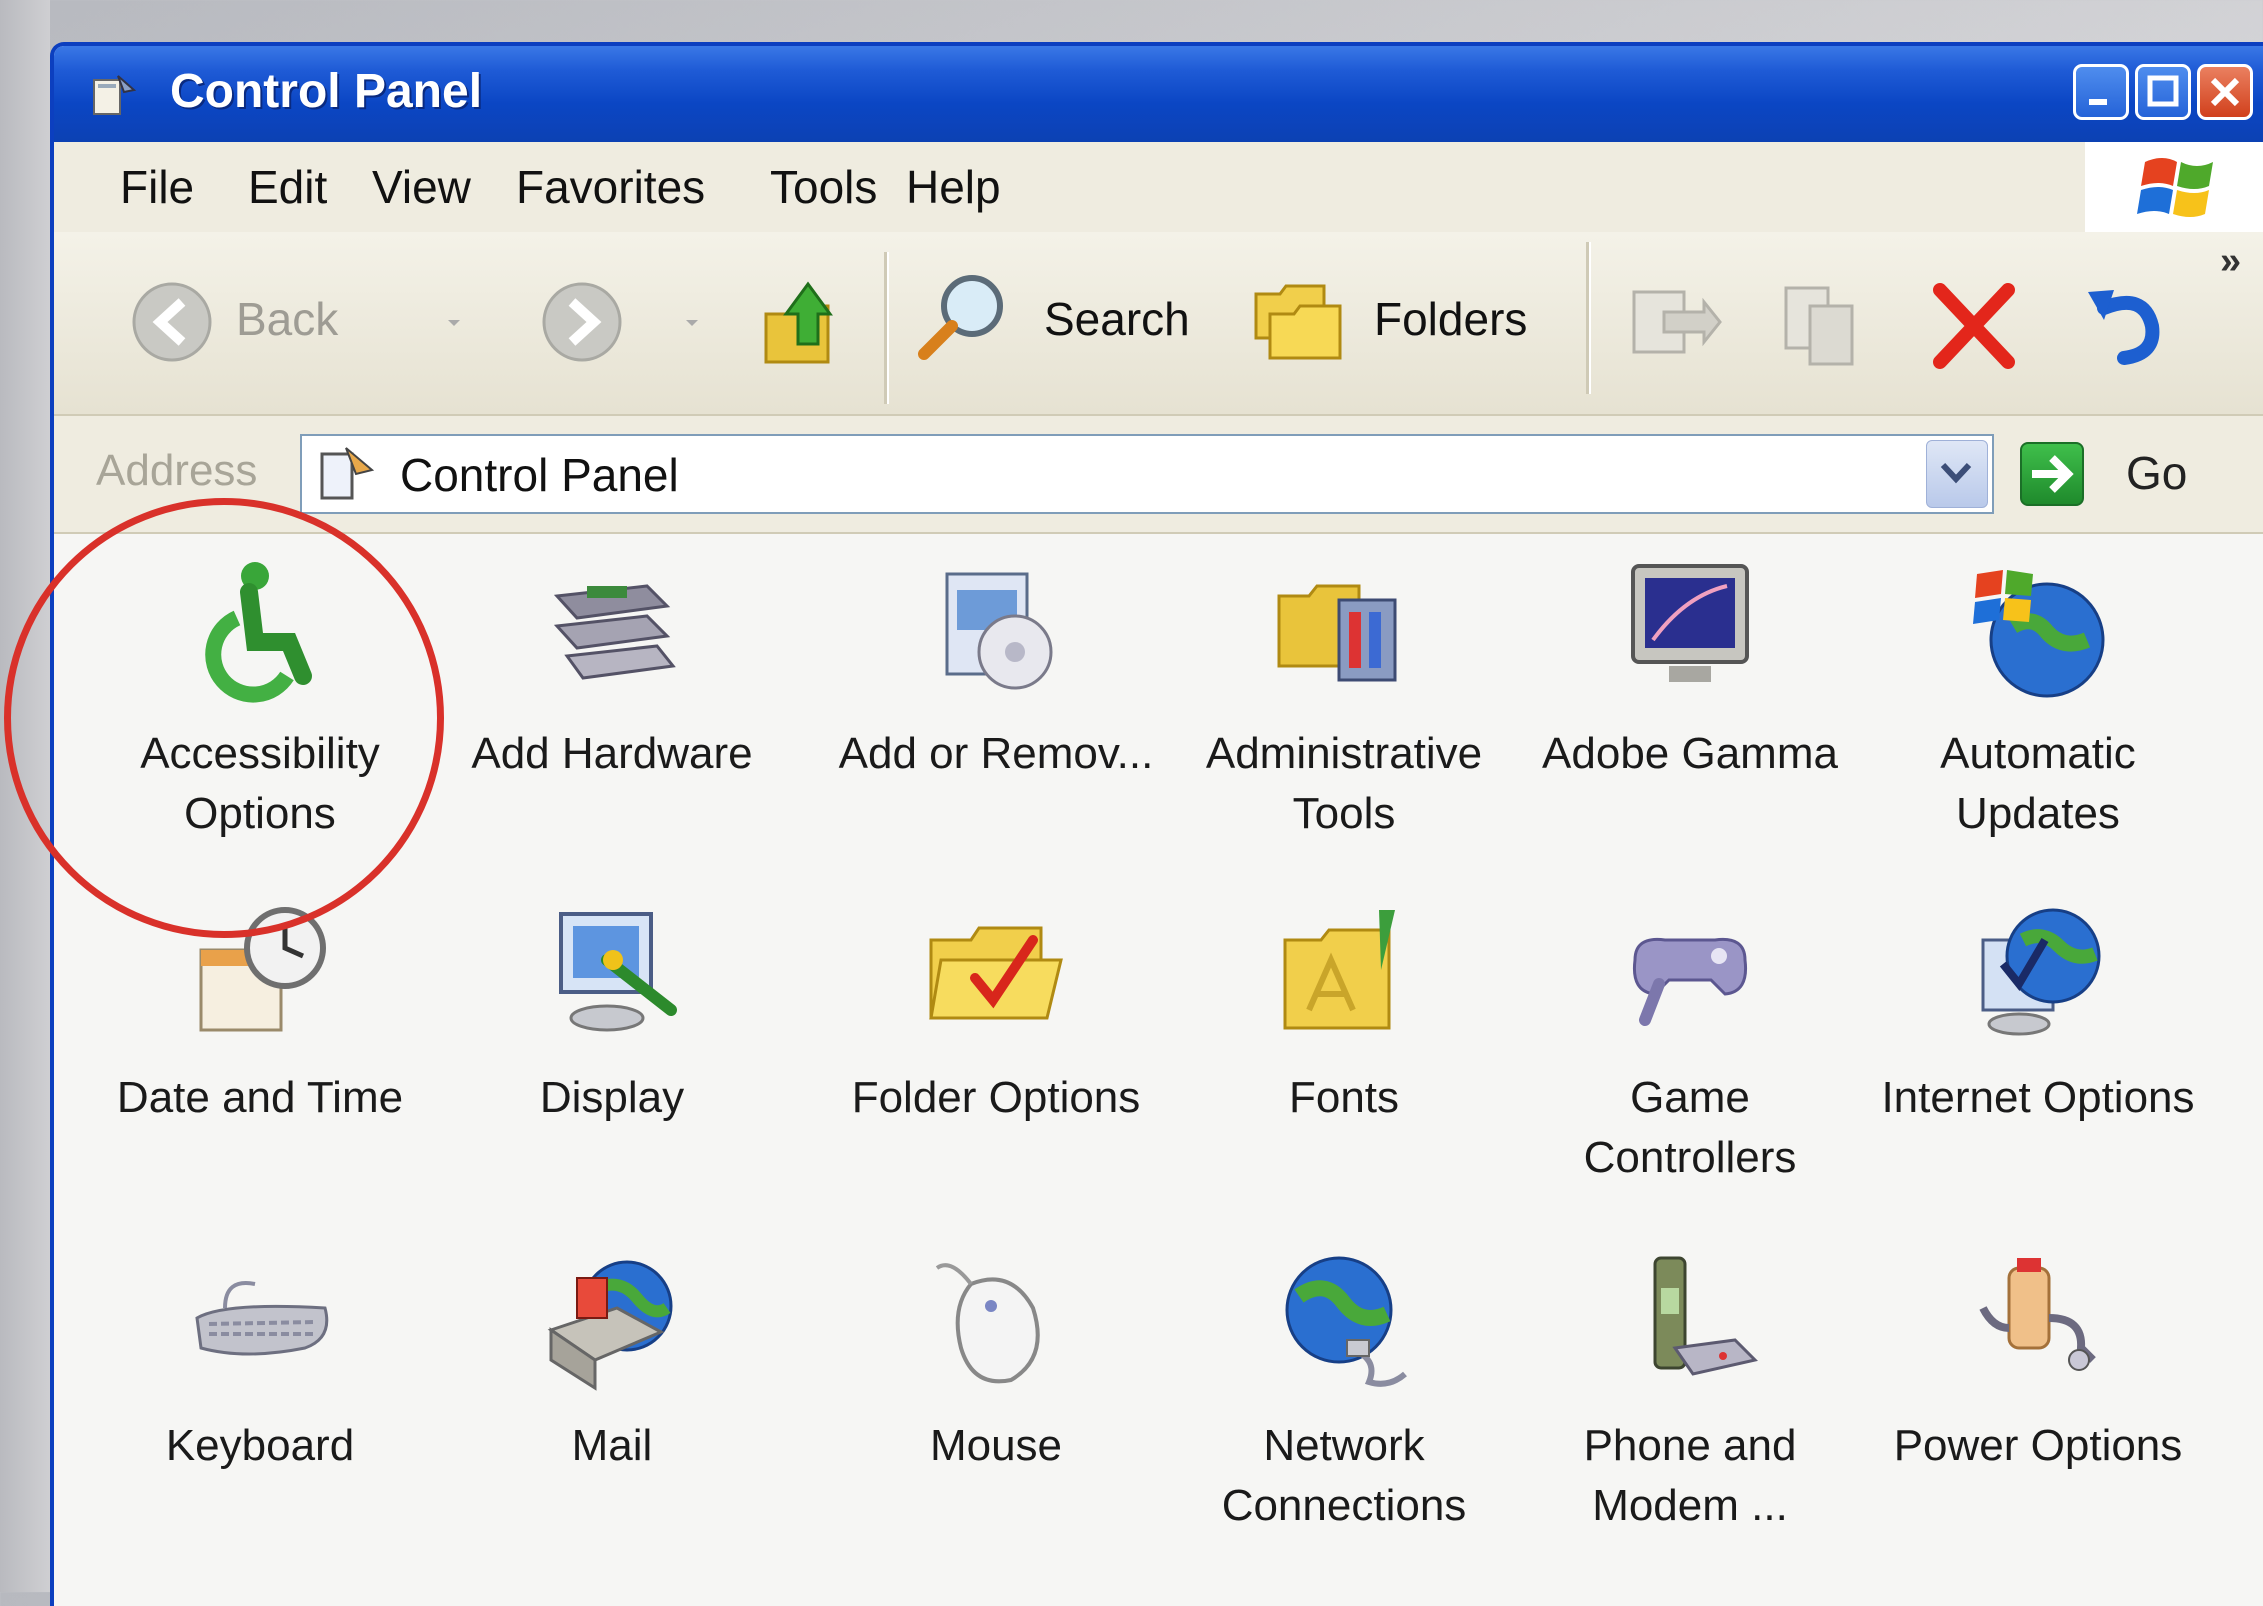 This screenshot has height=1606, width=2263. What do you see at coordinates (539, 475) in the screenshot?
I see `address-value: Control Panel` at bounding box center [539, 475].